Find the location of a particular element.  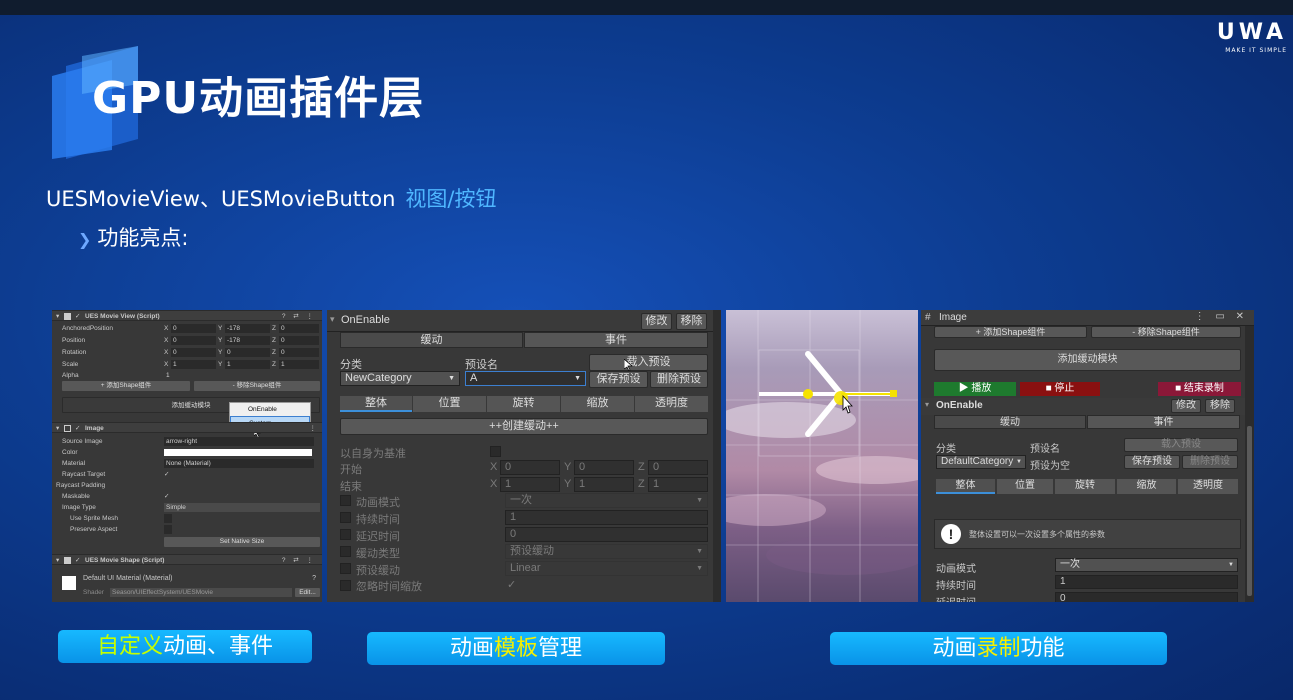

gizmo-dot is located at coordinates (808, 394).